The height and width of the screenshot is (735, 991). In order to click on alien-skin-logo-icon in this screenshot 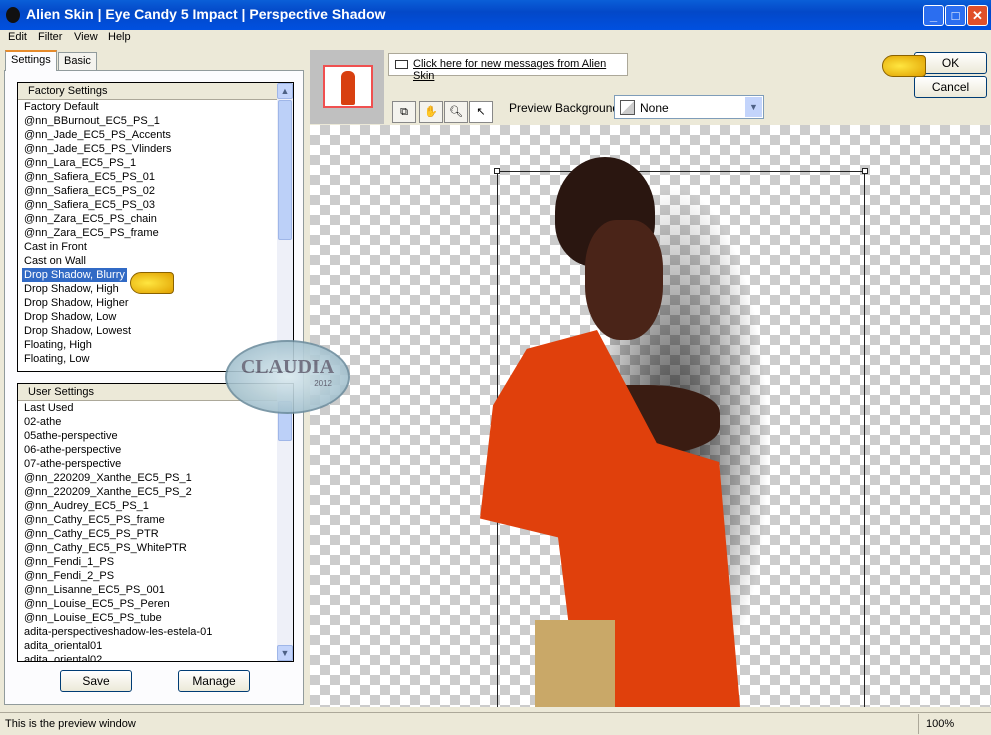, I will do `click(13, 15)`.